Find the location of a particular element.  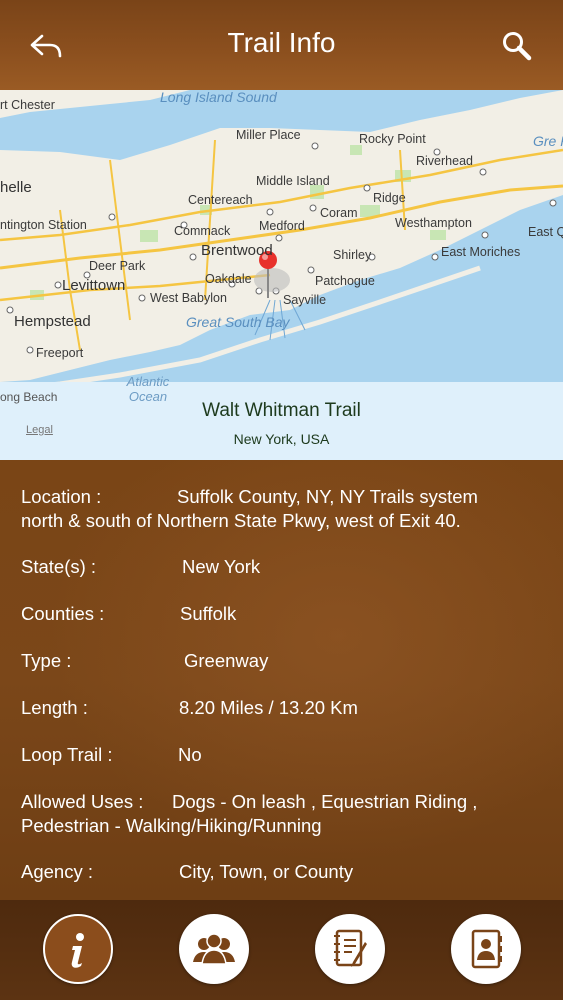

detail-value: 8.20 Miles / 13.20 Km is located at coordinates (268, 707).